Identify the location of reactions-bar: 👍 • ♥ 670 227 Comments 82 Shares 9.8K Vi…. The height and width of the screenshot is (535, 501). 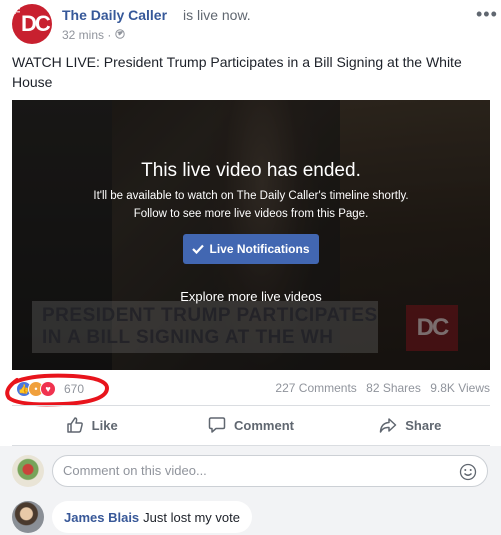
(247, 390).